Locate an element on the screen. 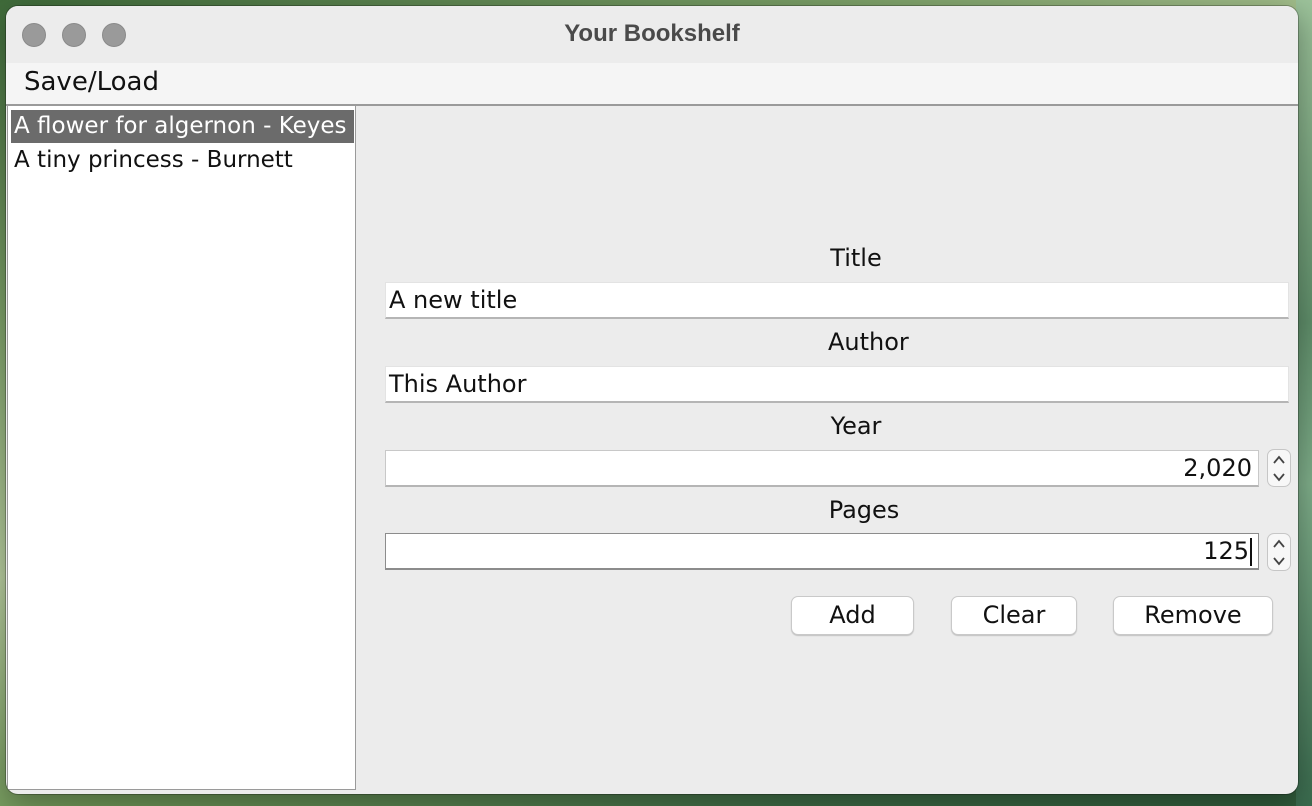  menu-bar: Save/Load is located at coordinates (652, 84).